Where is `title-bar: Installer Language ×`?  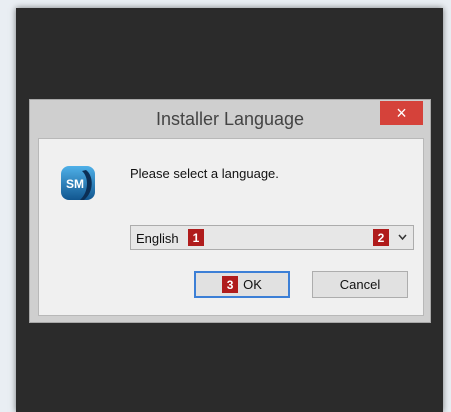
title-bar: Installer Language × is located at coordinates (230, 119).